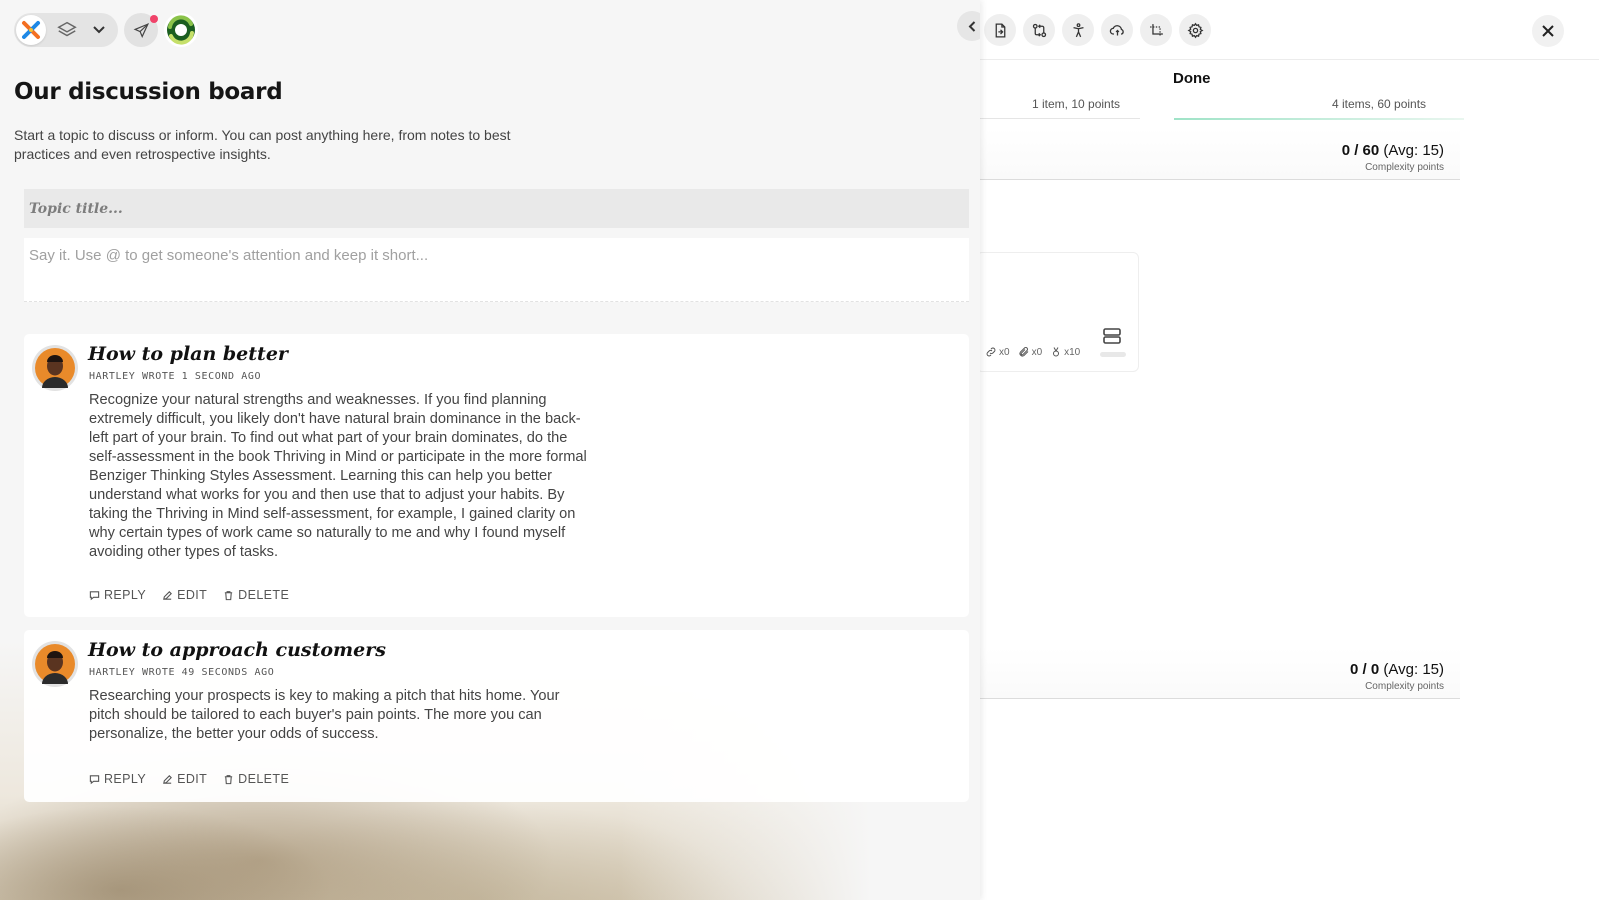 This screenshot has width=1599, height=900. I want to click on column-title: Done, so click(1192, 78).